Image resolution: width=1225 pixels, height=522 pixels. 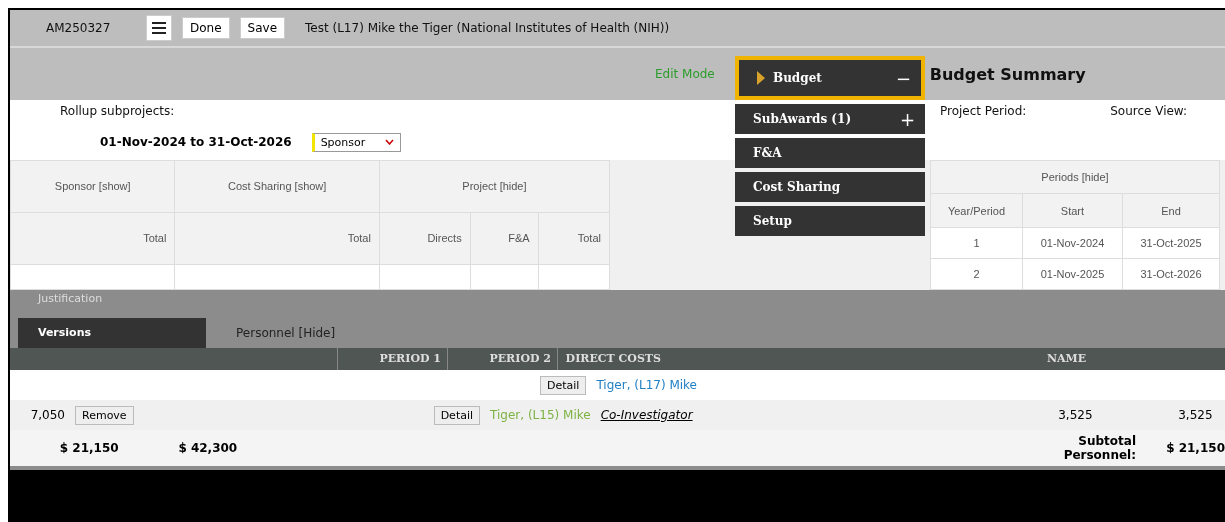 I want to click on menu-button, so click(x=159, y=28).